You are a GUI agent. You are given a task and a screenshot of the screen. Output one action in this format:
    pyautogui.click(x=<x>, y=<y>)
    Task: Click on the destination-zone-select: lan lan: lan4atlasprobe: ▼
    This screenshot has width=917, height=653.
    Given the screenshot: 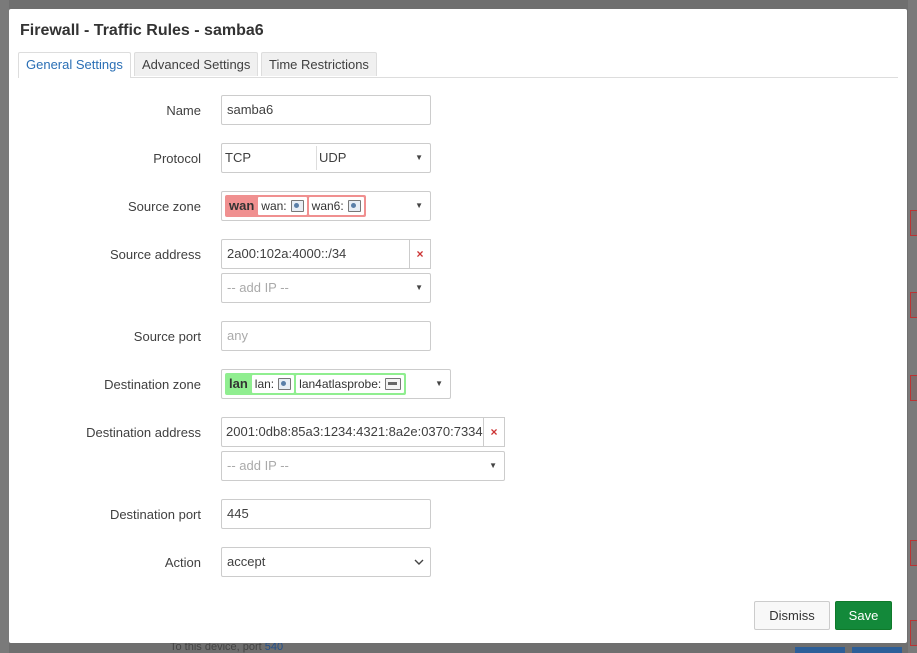 What is the action you would take?
    pyautogui.click(x=336, y=384)
    